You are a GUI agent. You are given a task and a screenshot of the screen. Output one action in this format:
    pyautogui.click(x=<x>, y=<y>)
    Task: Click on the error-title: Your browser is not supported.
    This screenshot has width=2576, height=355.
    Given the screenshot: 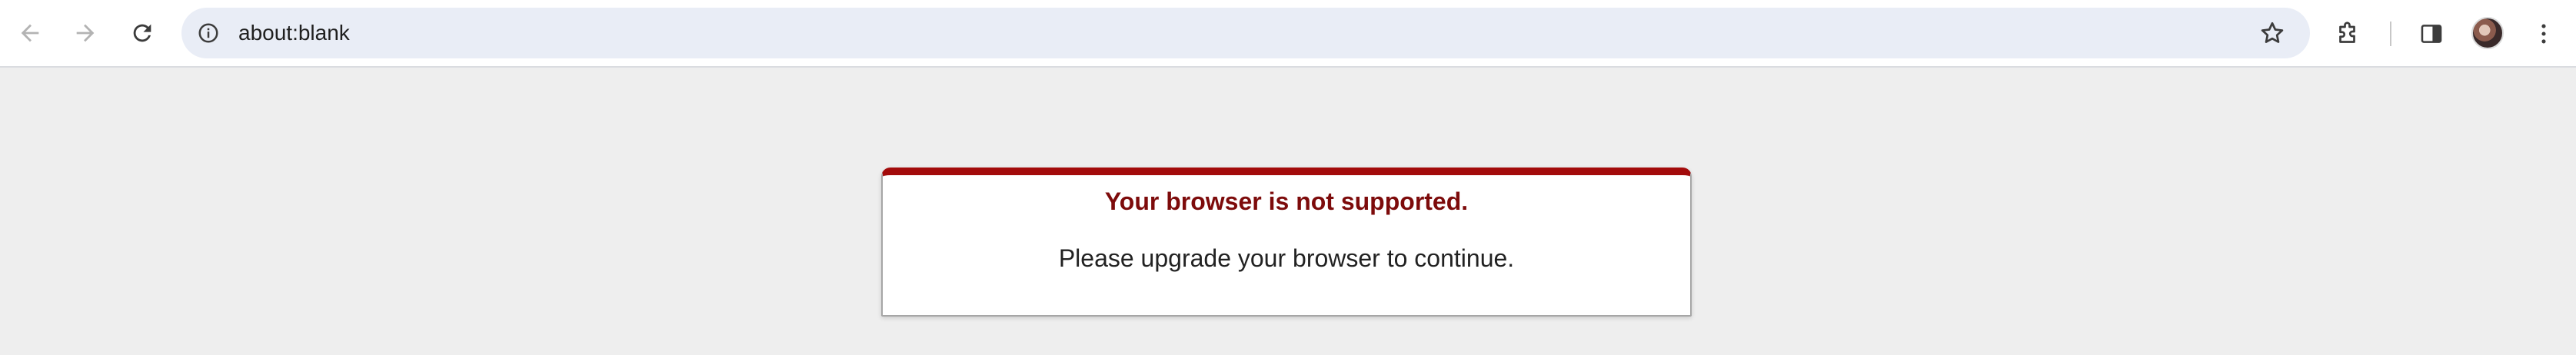 What is the action you would take?
    pyautogui.click(x=1287, y=201)
    